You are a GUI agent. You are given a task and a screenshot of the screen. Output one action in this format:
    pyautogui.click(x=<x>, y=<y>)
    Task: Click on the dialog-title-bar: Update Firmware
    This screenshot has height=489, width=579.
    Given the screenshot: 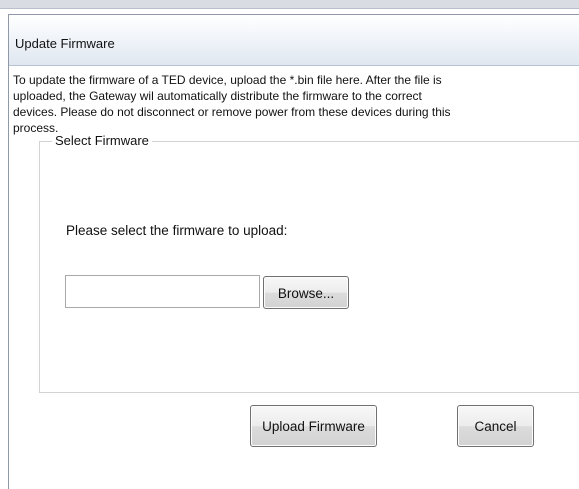 What is the action you would take?
    pyautogui.click(x=294, y=40)
    